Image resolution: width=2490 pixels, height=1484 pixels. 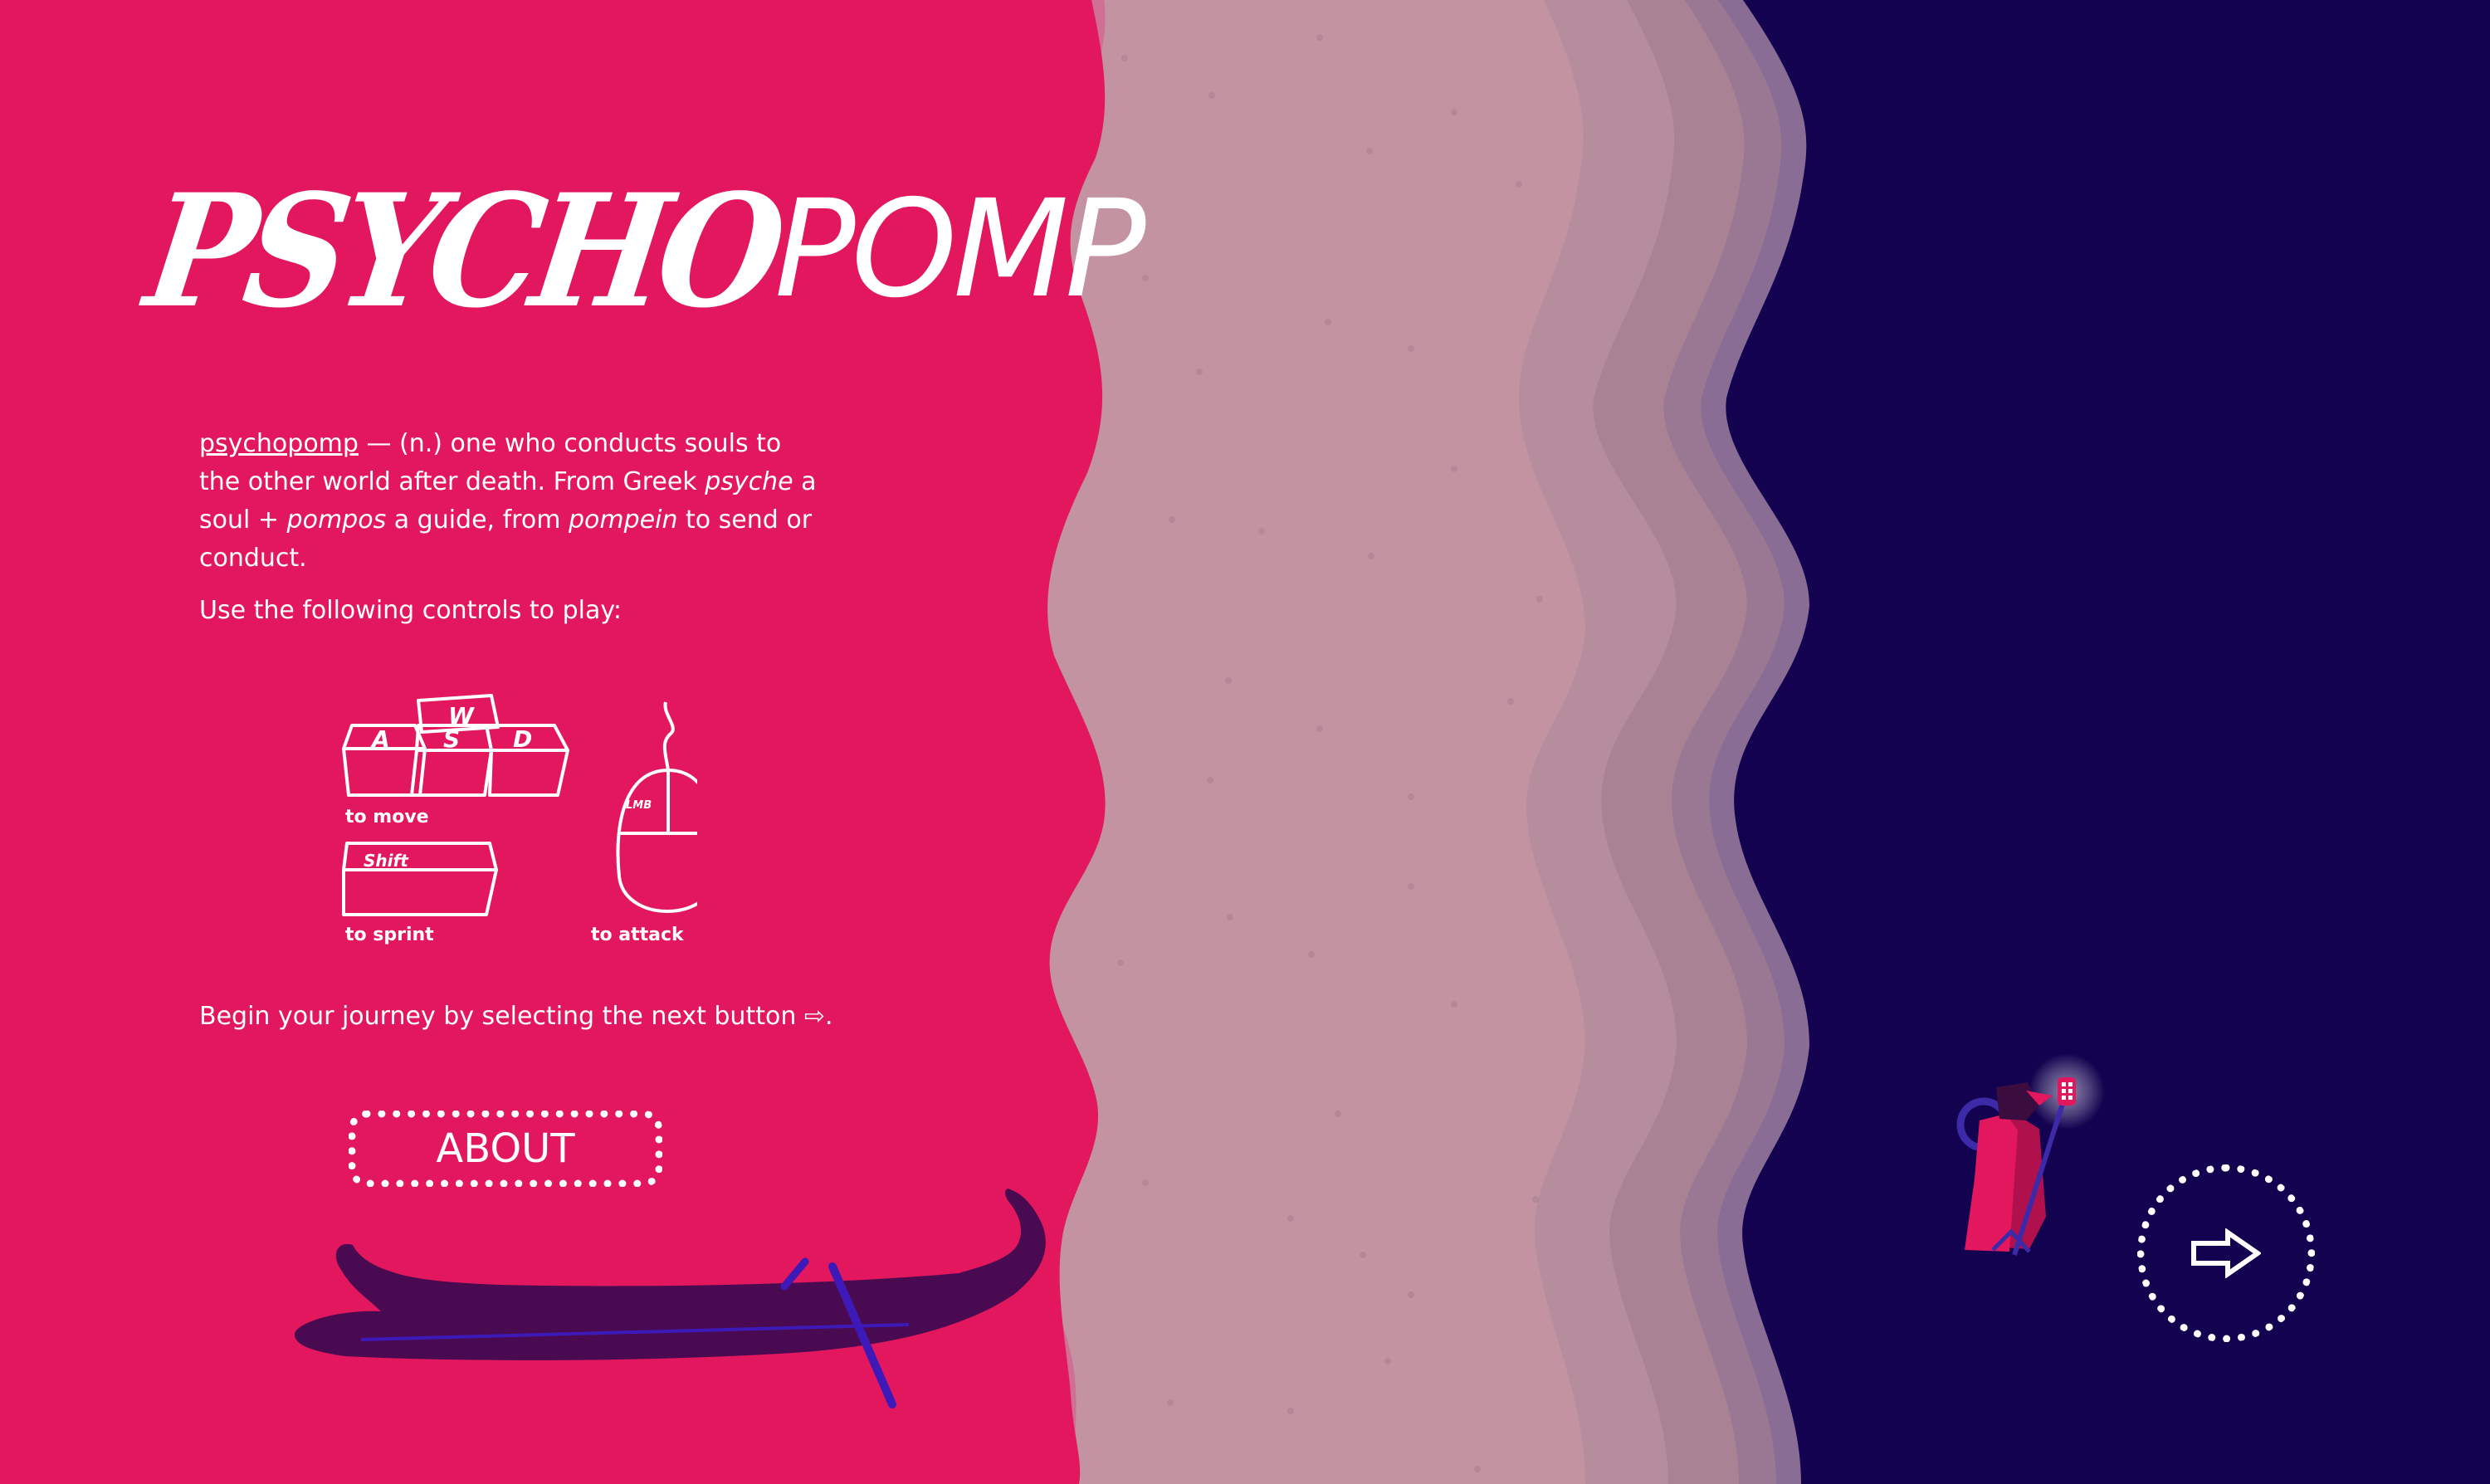 What do you see at coordinates (623, 520) in the screenshot?
I see `definition-word-pompein: pompein` at bounding box center [623, 520].